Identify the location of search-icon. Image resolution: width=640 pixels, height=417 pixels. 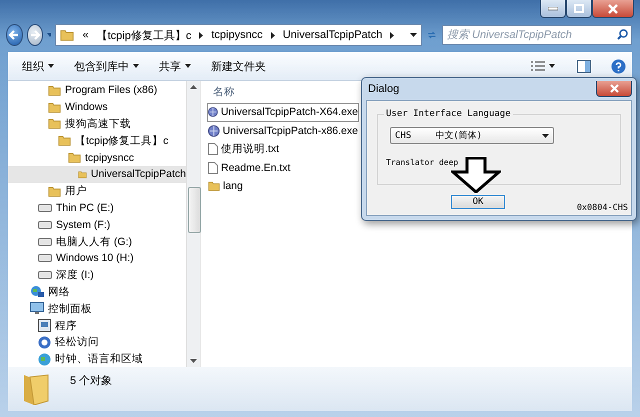
(622, 34).